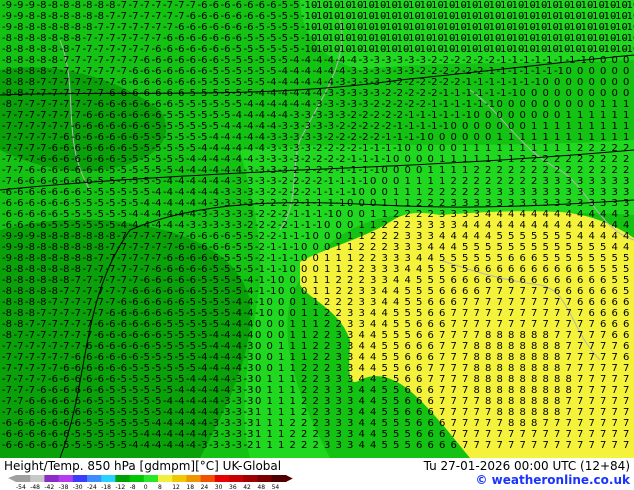 The image size is (634, 490). Describe the element at coordinates (552, 480) in the screenshot. I see `credit-link: © weatheronline.co.uk` at that location.